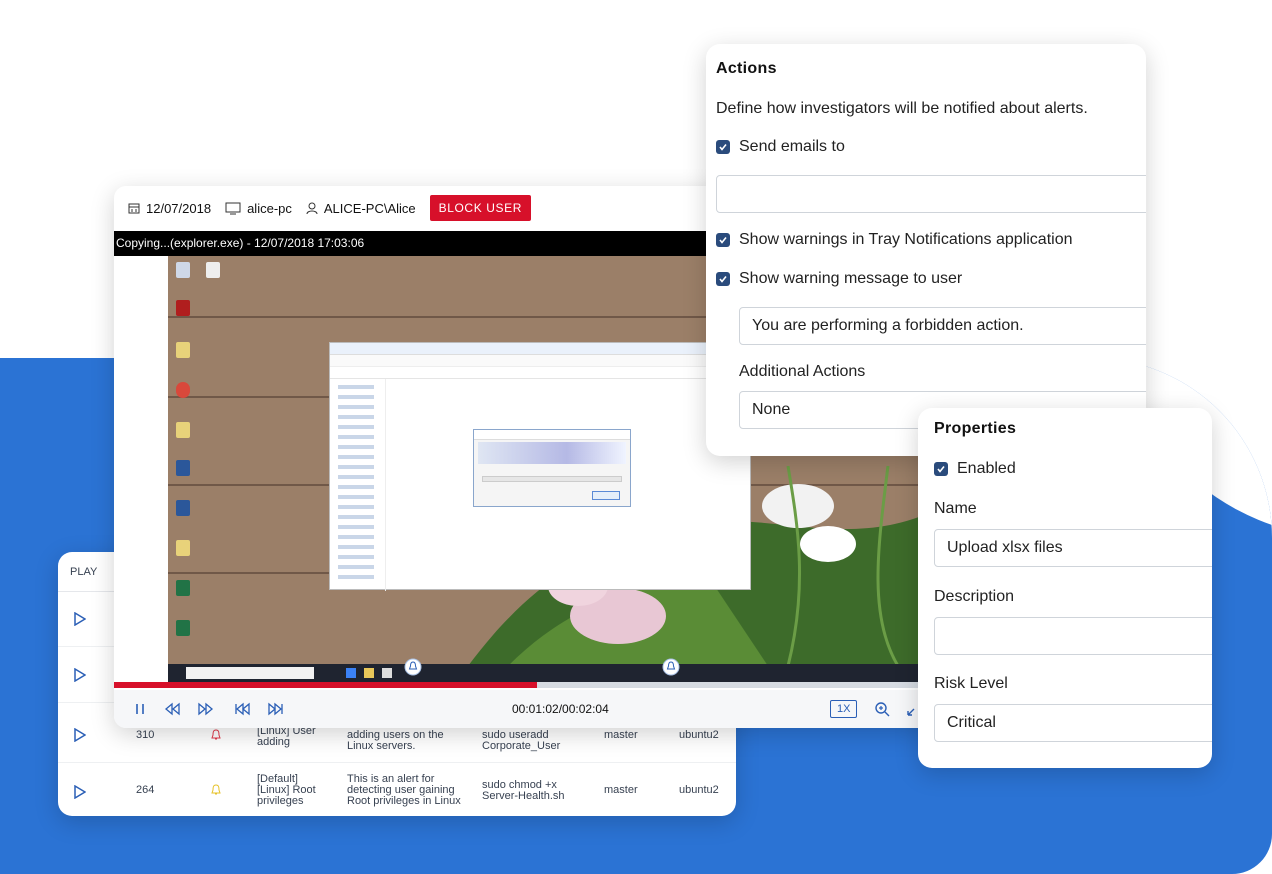  I want to click on block-user-button: BLOCK USER, so click(480, 208).